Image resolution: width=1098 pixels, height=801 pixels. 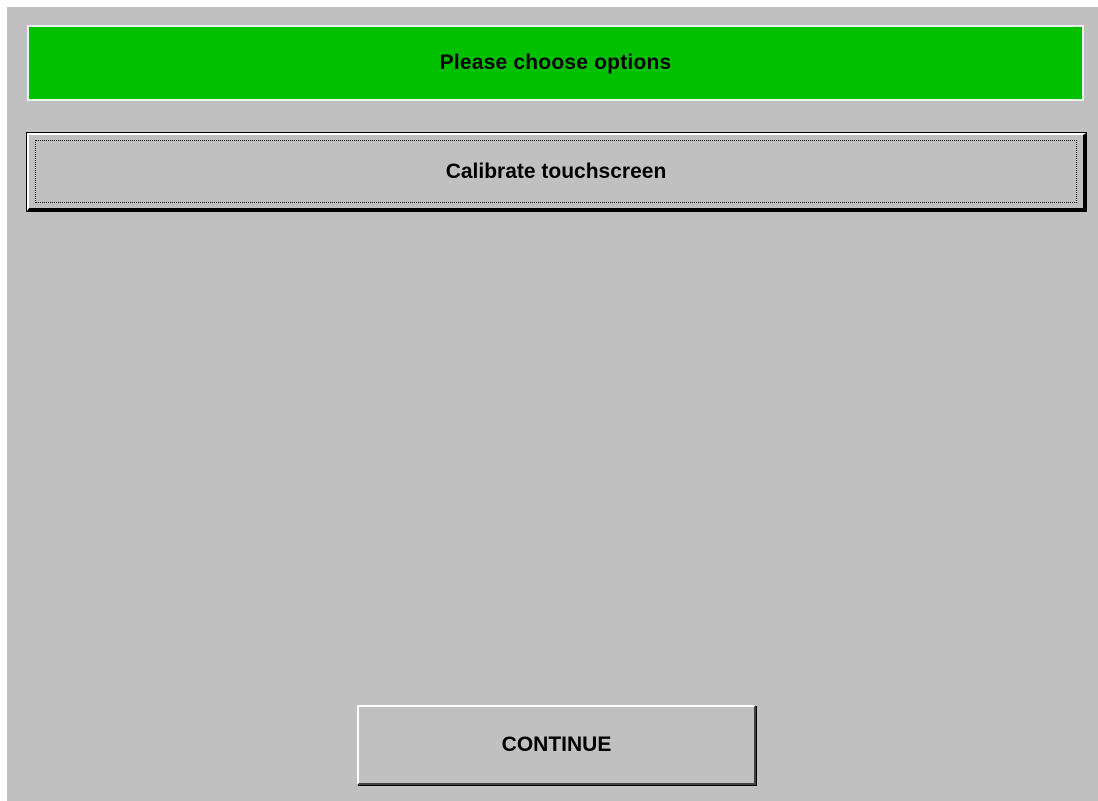 I want to click on header-banner: Please choose options, so click(x=555, y=63).